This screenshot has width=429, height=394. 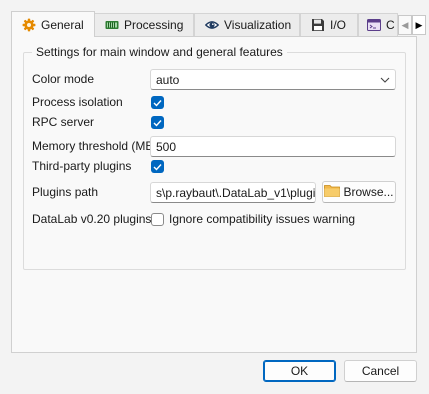 I want to click on plugins-path-value: s\p.raybaut\.DataLab_v1\plugins, so click(x=236, y=192).